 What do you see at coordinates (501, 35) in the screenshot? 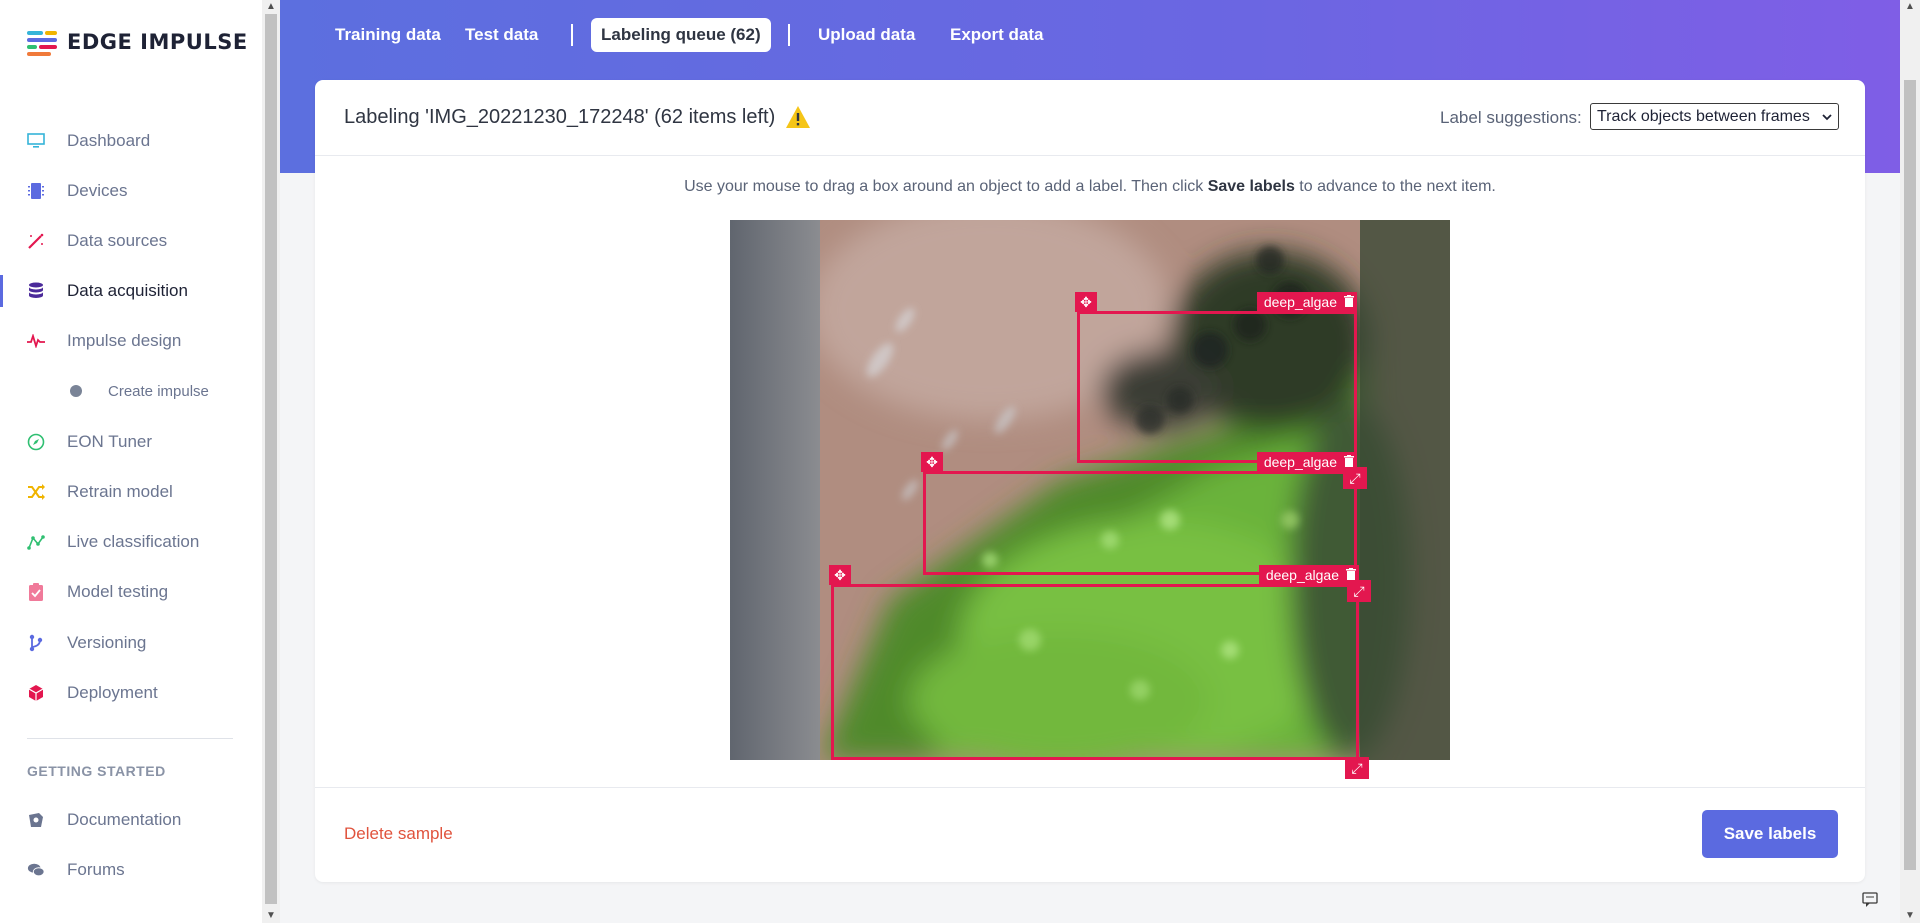
I see `tab-test-data: Test data` at bounding box center [501, 35].